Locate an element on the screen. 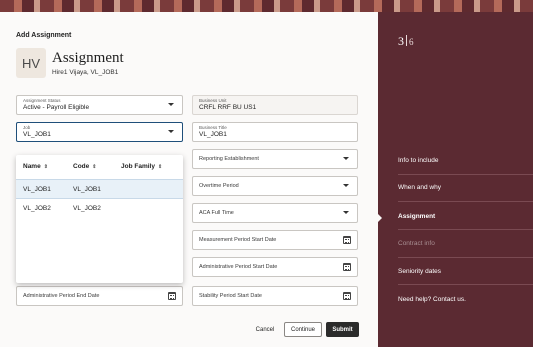 The height and width of the screenshot is (347, 533). nav-item-seniority-dates: Seniority dates is located at coordinates (465, 275).